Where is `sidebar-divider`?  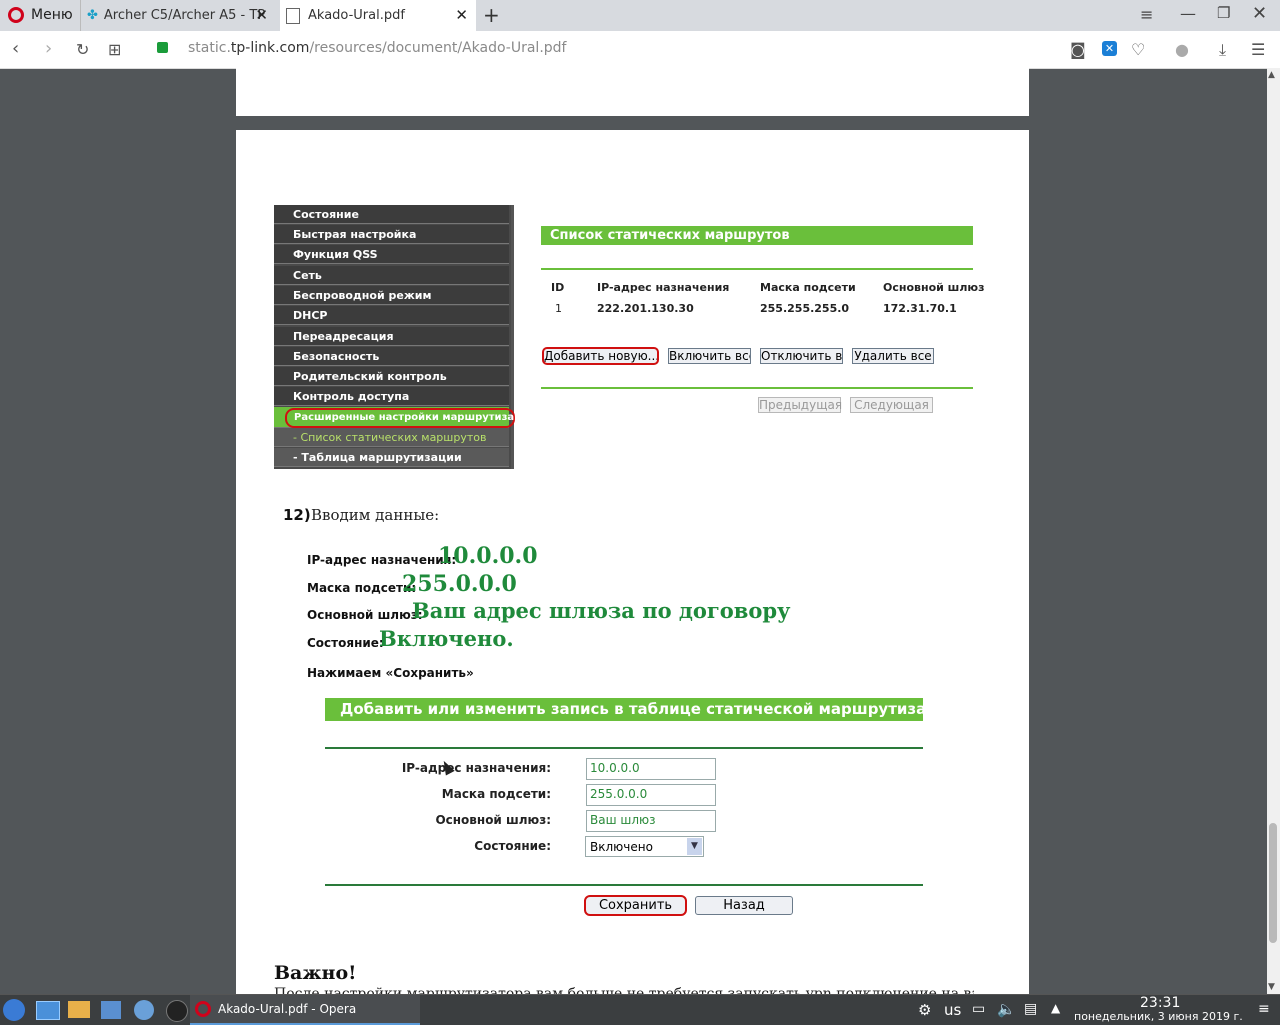 sidebar-divider is located at coordinates (512, 337).